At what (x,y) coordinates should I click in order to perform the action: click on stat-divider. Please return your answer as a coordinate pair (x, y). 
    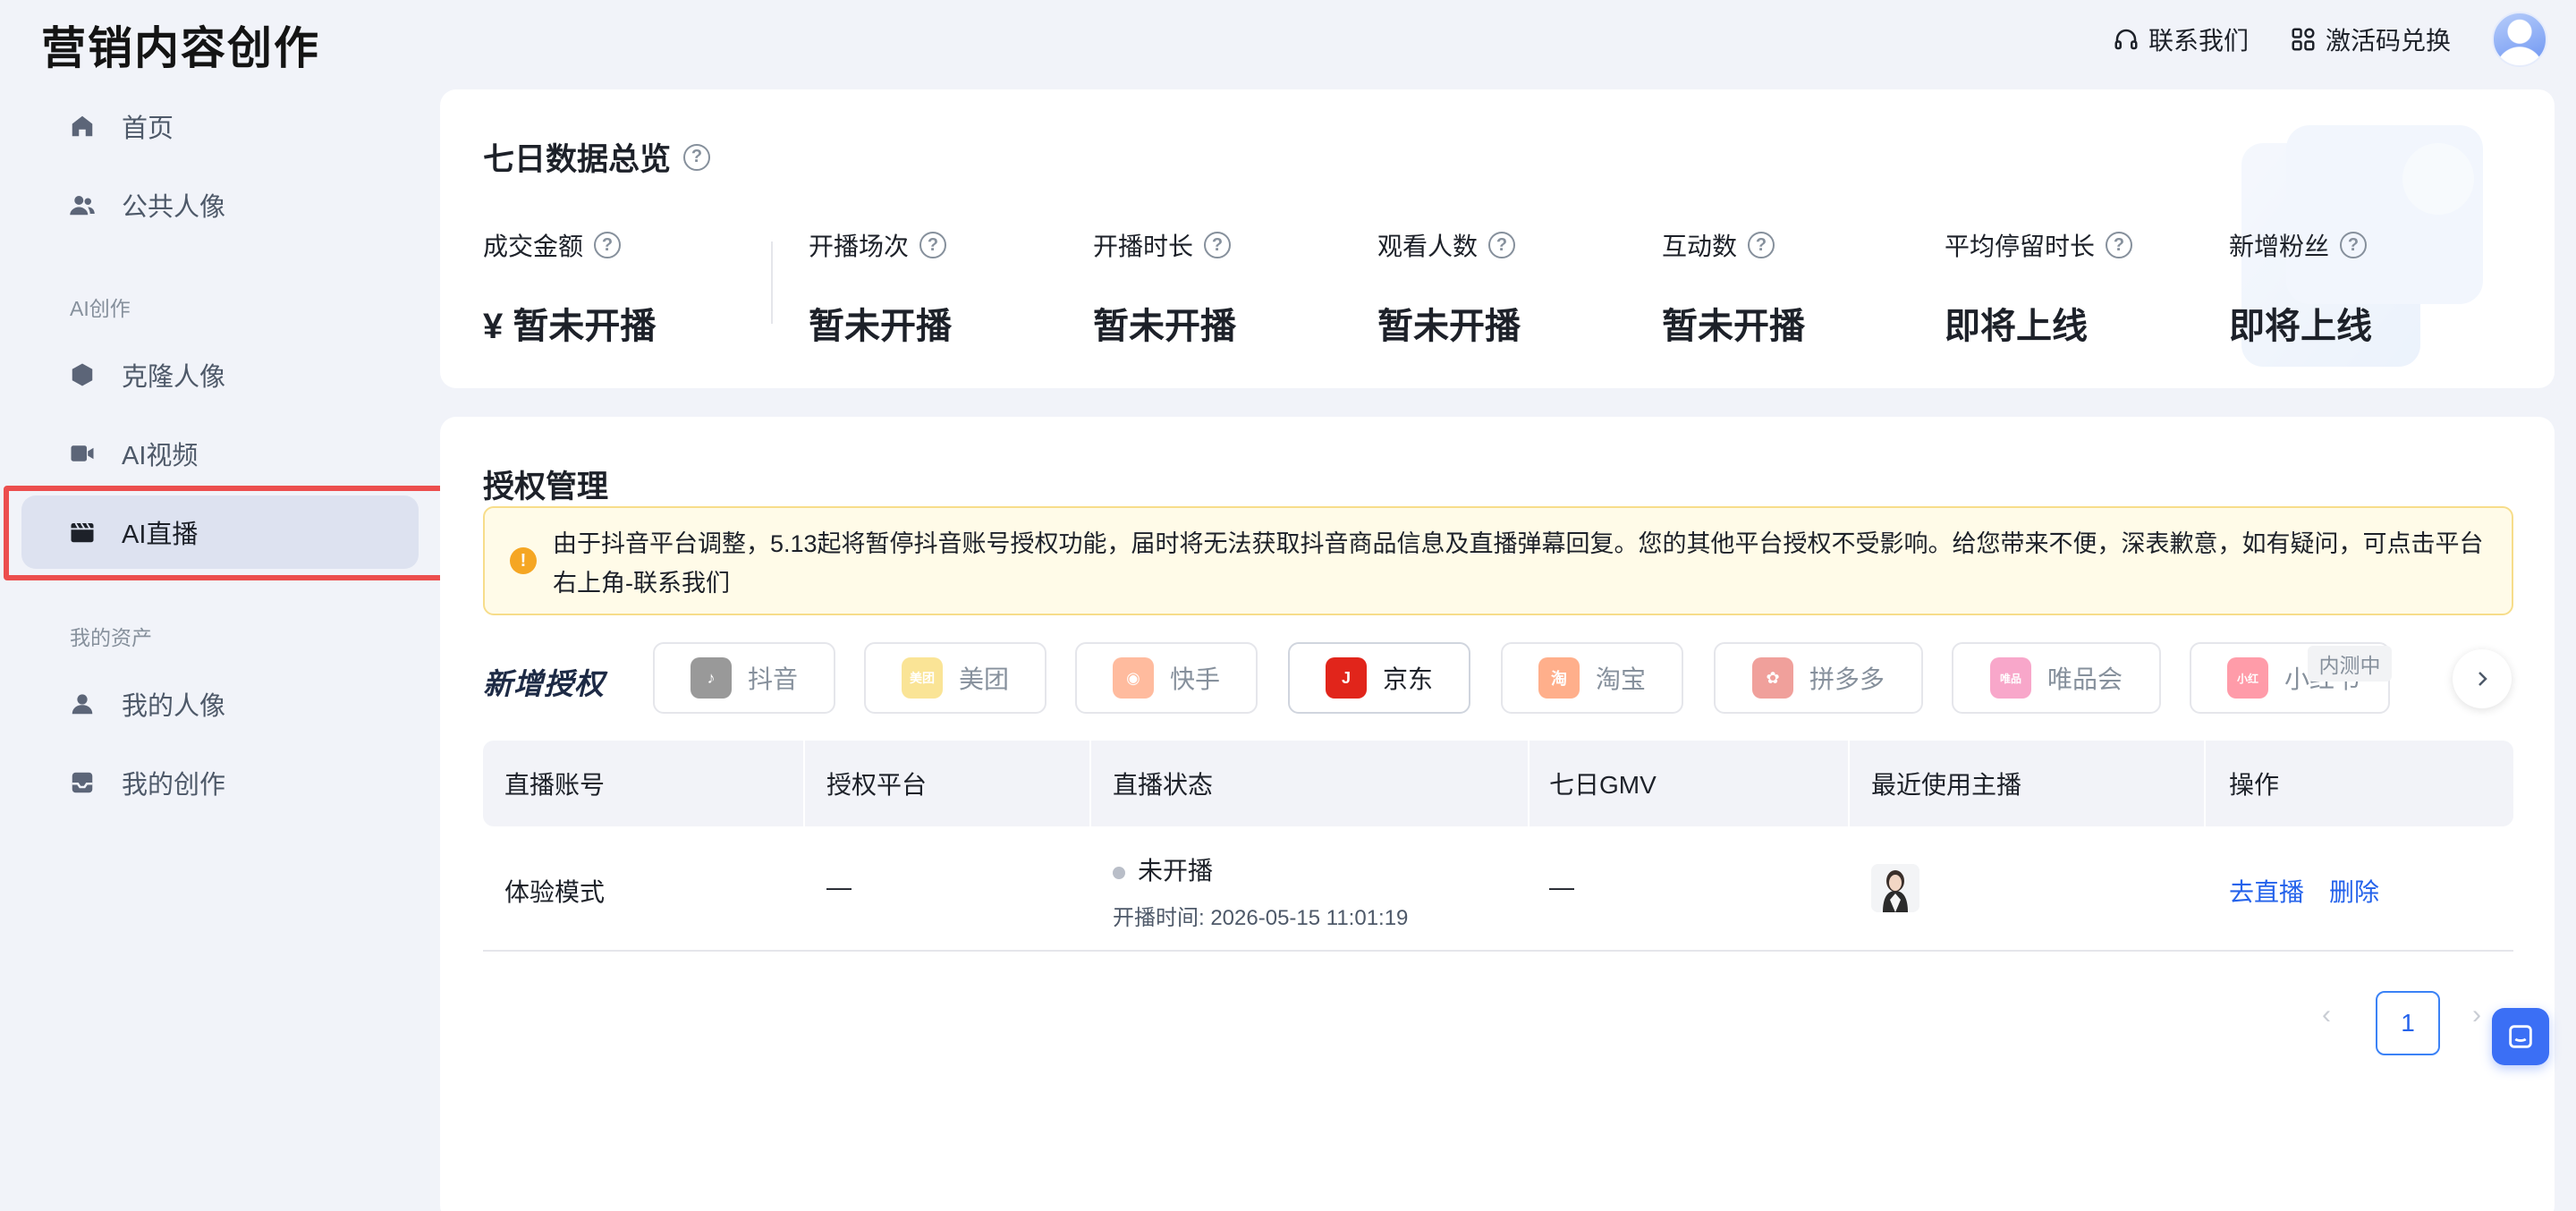
    Looking at the image, I should click on (772, 282).